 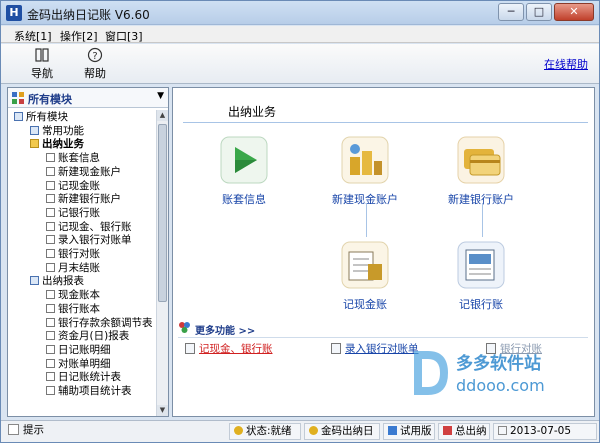 What do you see at coordinates (94, 336) in the screenshot?
I see `tree-item-label: 资金月(日)报表` at bounding box center [94, 336].